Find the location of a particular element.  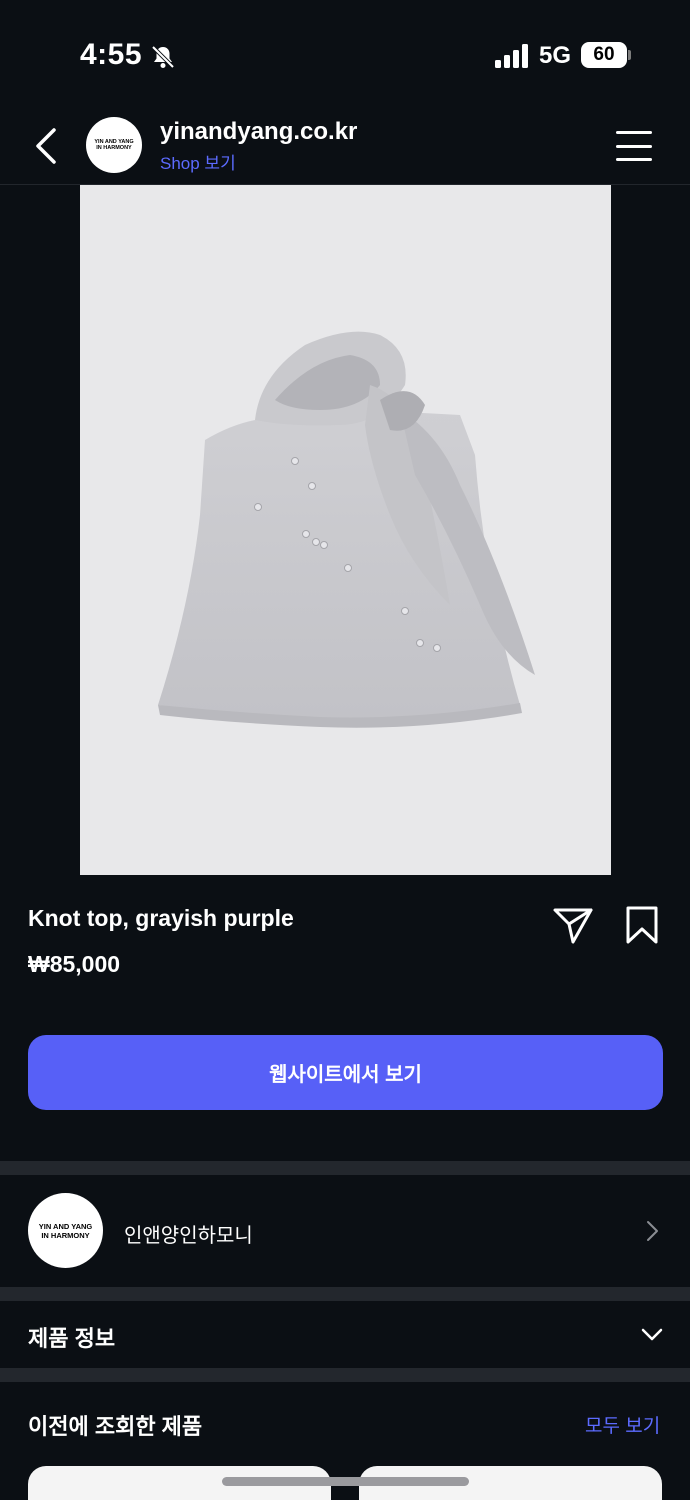

brand-avatar: YIN AND YANG IN HARMONY is located at coordinates (114, 145).